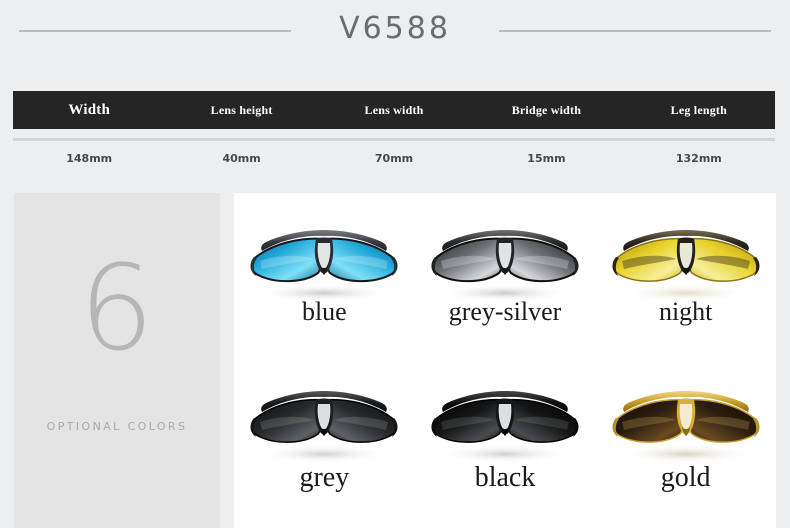 The height and width of the screenshot is (528, 790). I want to click on spec-value-cell: 132mm, so click(698, 158).